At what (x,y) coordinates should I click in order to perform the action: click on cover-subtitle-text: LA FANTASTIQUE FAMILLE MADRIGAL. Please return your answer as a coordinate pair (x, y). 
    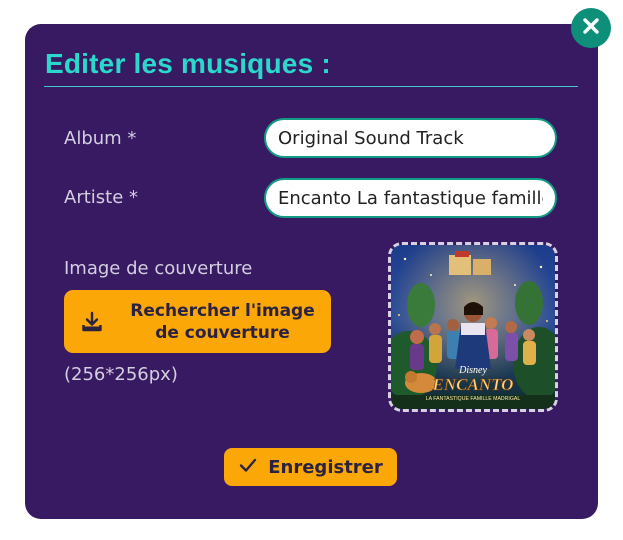
    Looking at the image, I should click on (473, 399).